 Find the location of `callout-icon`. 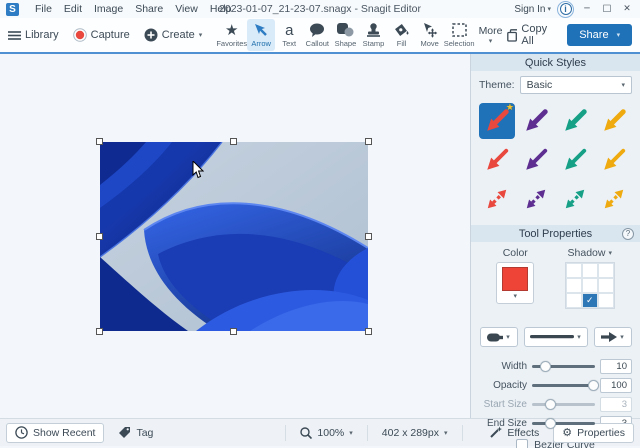

callout-icon is located at coordinates (317, 30).